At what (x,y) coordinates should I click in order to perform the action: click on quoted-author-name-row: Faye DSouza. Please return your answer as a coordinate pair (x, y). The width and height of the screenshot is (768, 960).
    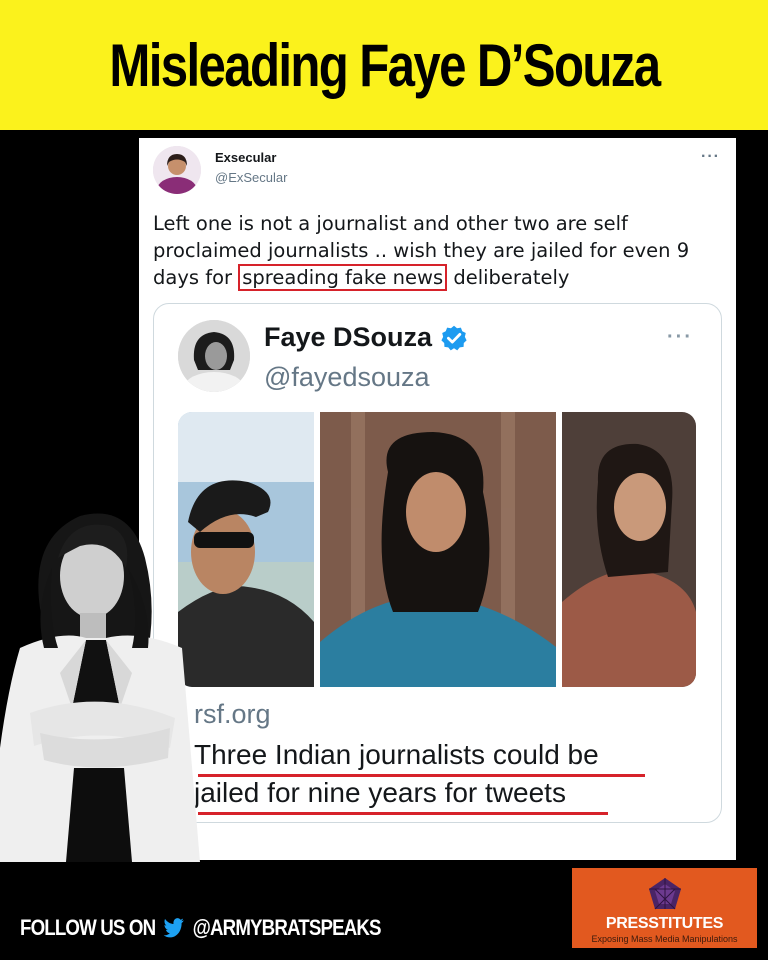
    Looking at the image, I should click on (366, 337).